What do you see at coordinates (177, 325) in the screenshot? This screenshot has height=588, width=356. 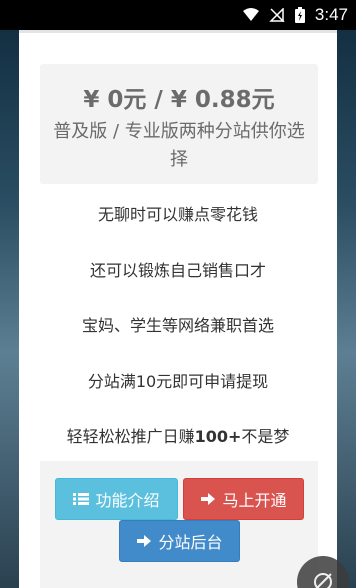 I see `feature-item: 宝妈、学生等网络兼职首选` at bounding box center [177, 325].